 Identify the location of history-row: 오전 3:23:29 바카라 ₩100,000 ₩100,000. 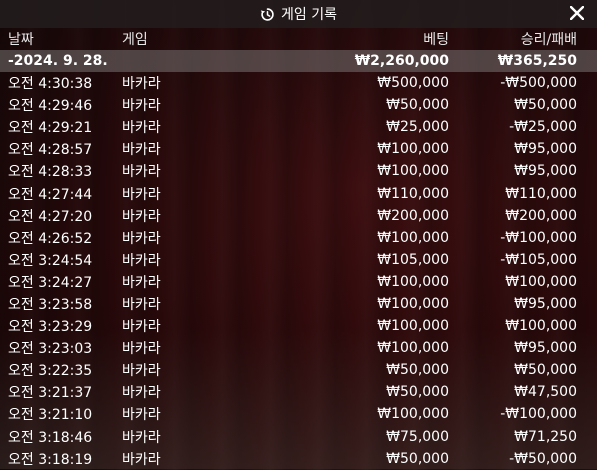
(298, 326).